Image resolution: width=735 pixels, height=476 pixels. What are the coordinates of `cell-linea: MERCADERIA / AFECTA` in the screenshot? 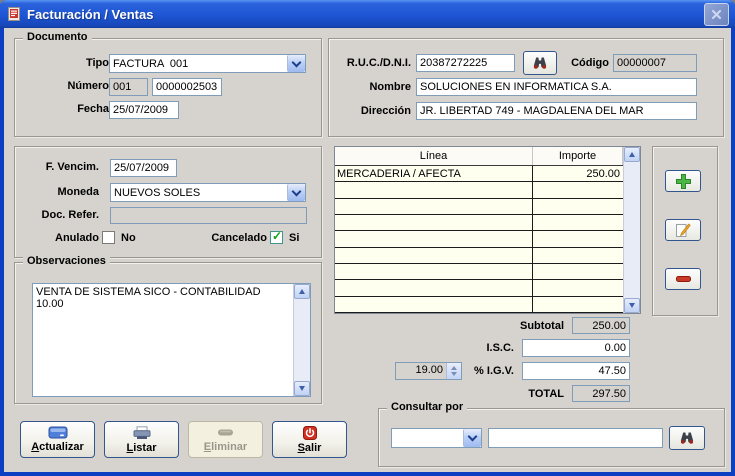 It's located at (434, 174).